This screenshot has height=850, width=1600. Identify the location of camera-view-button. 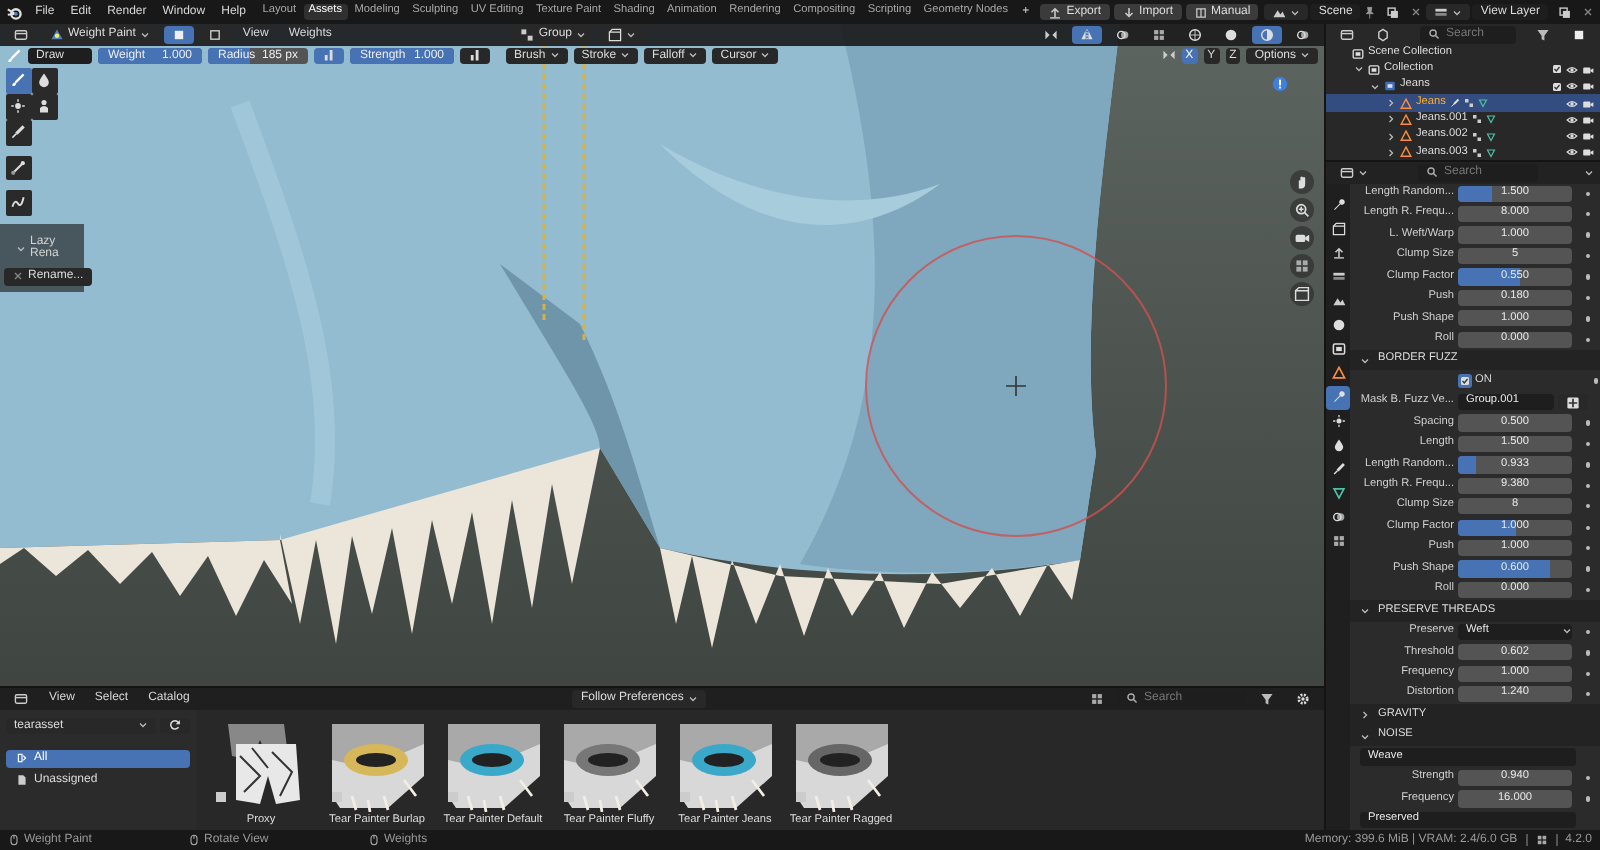
(1302, 238).